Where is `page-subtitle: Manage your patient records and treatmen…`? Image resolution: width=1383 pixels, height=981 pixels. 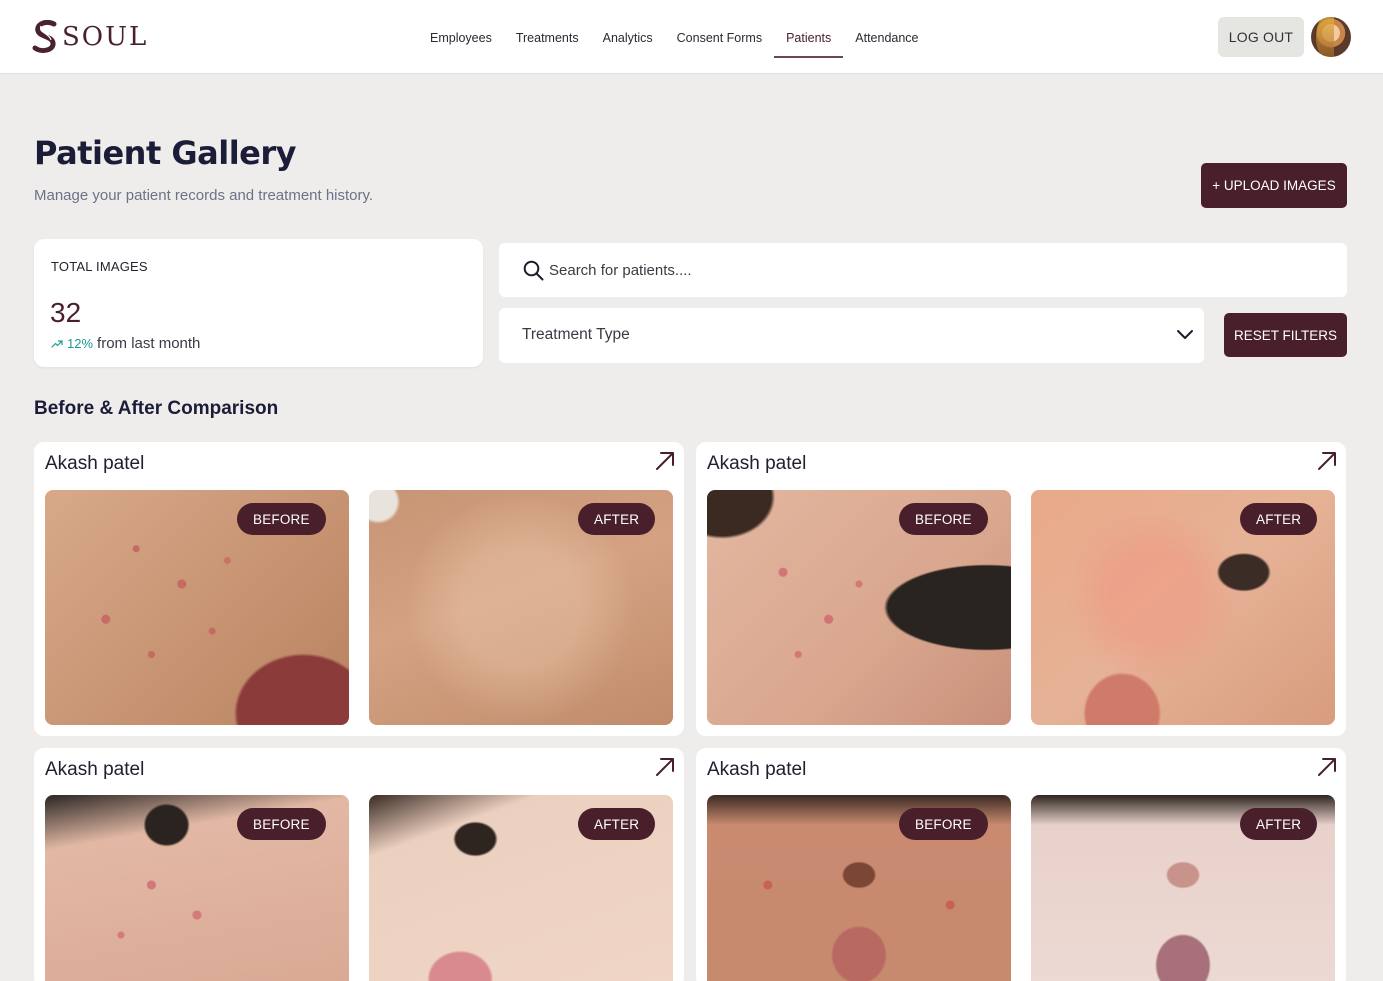
page-subtitle: Manage your patient records and treatmen… is located at coordinates (204, 195).